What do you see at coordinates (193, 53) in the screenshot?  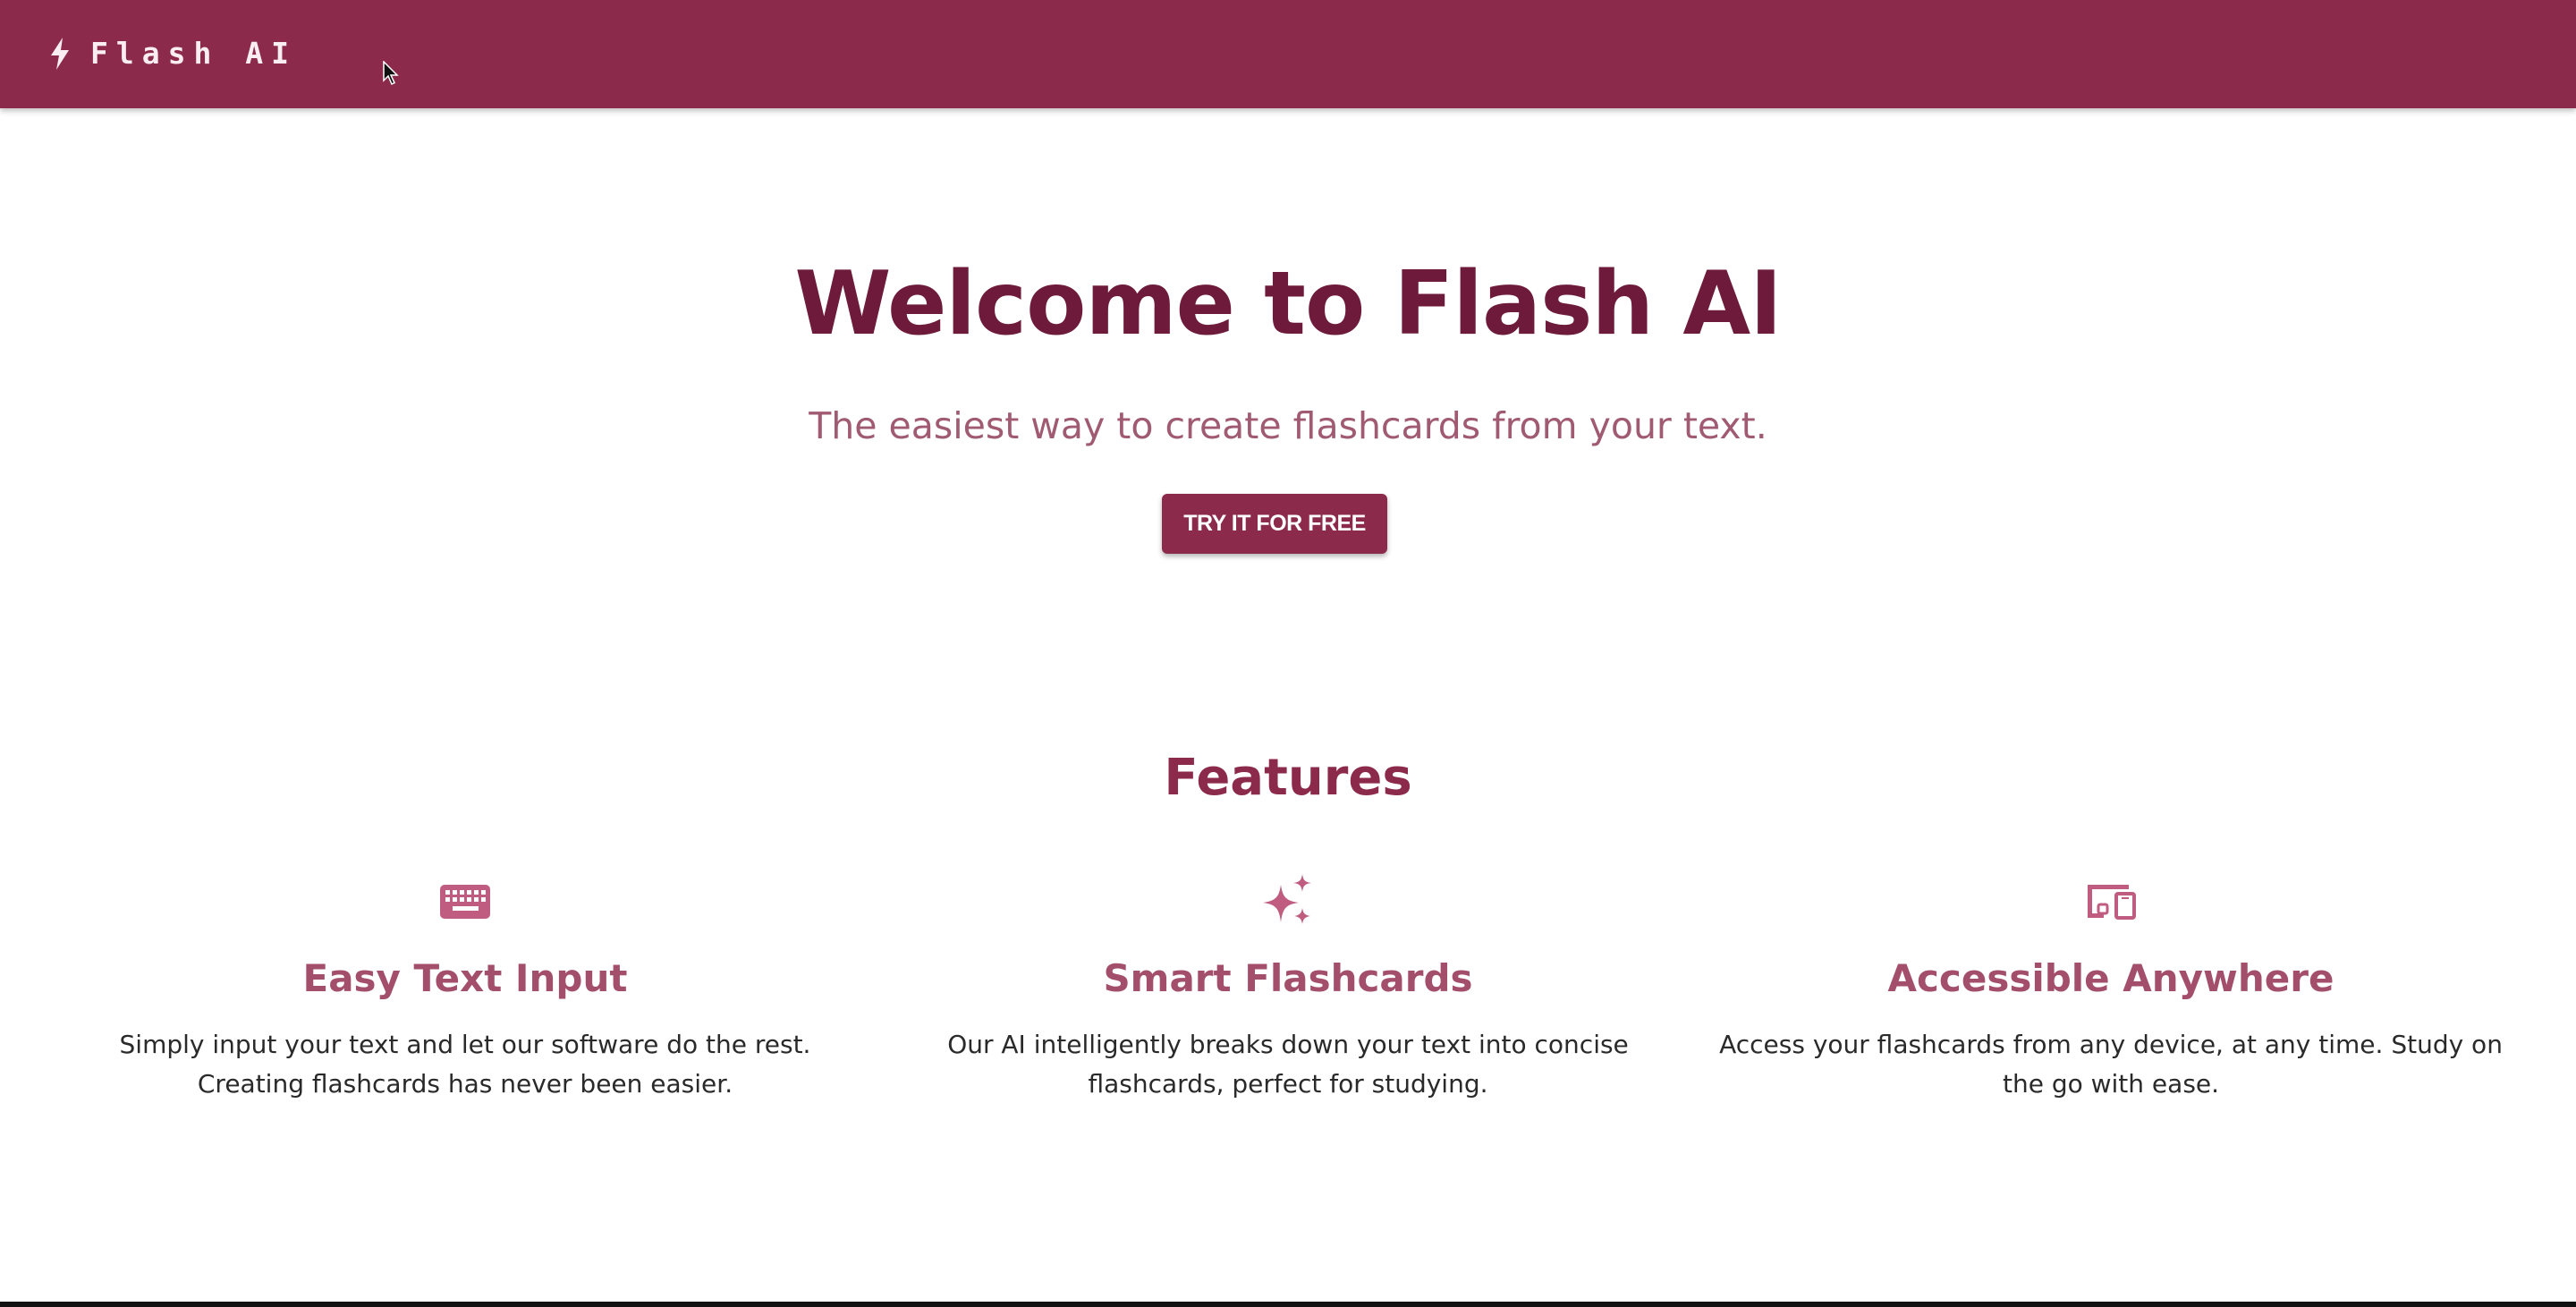 I see `app-title: Flash AI` at bounding box center [193, 53].